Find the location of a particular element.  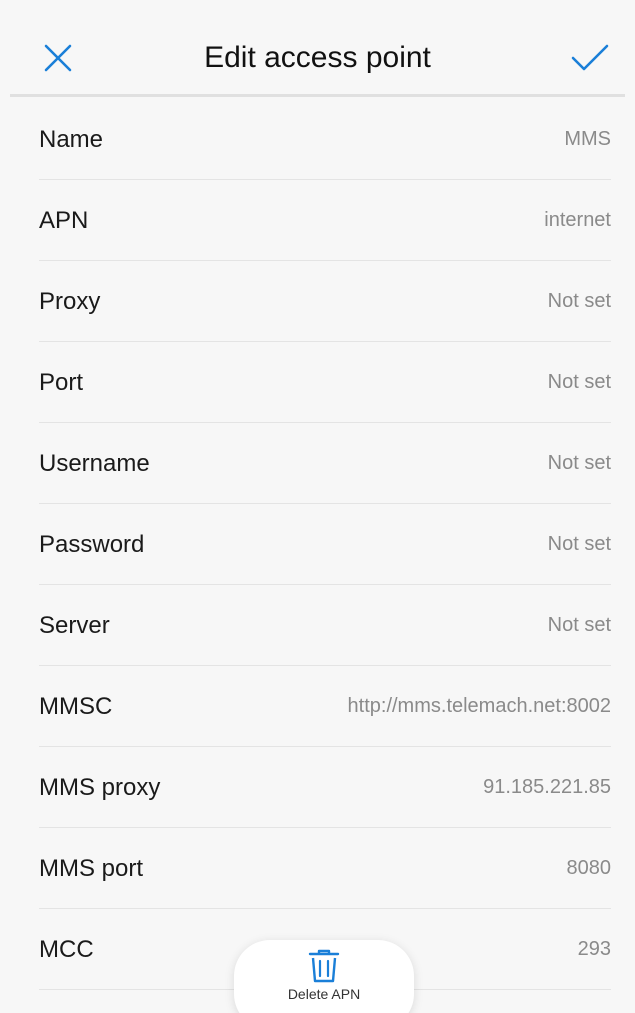

setting-value: http://mms.telemach.net:8002 is located at coordinates (479, 706).